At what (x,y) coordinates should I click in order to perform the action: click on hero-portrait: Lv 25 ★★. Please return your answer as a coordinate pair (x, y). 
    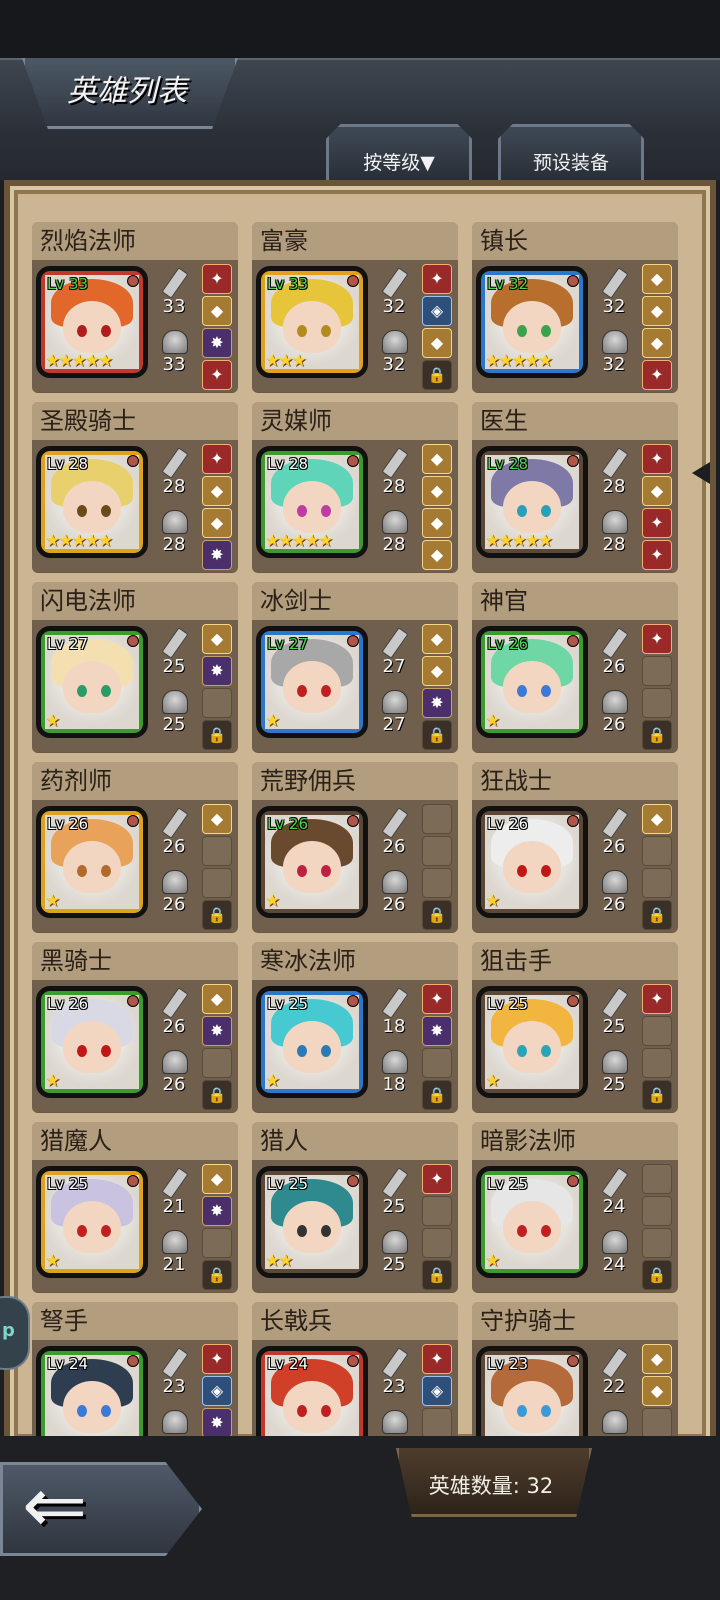
    Looking at the image, I should click on (312, 1222).